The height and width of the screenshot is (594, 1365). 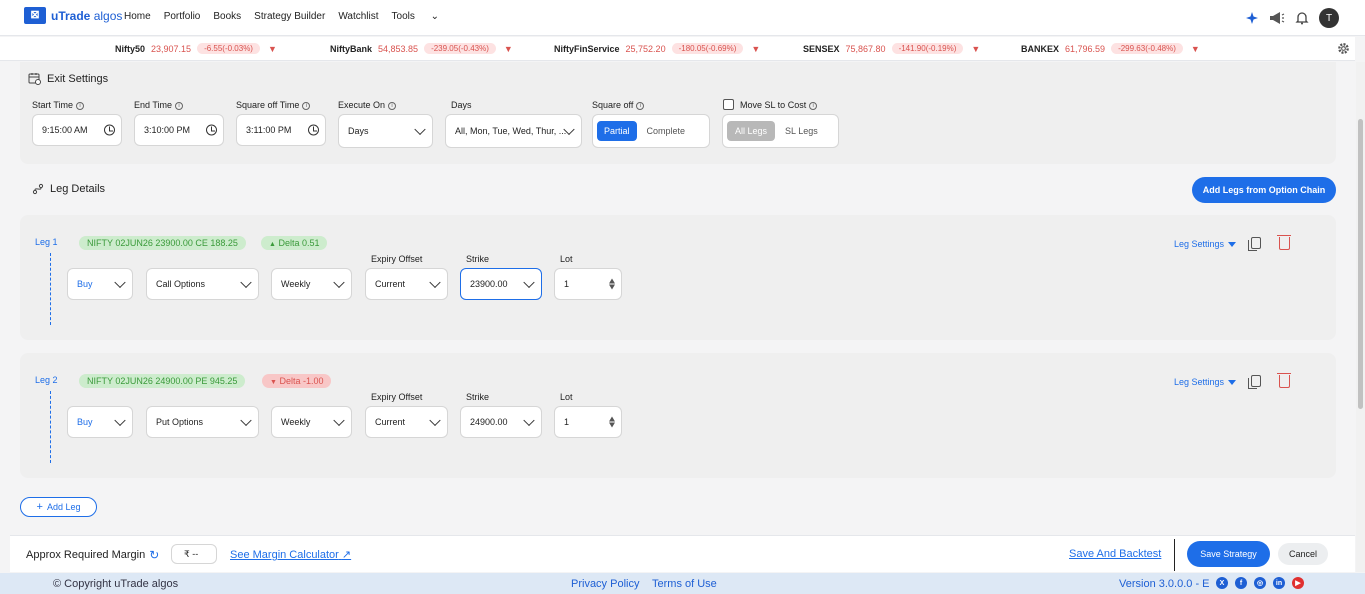 What do you see at coordinates (489, 422) in the screenshot?
I see `strike-value: 24900.00` at bounding box center [489, 422].